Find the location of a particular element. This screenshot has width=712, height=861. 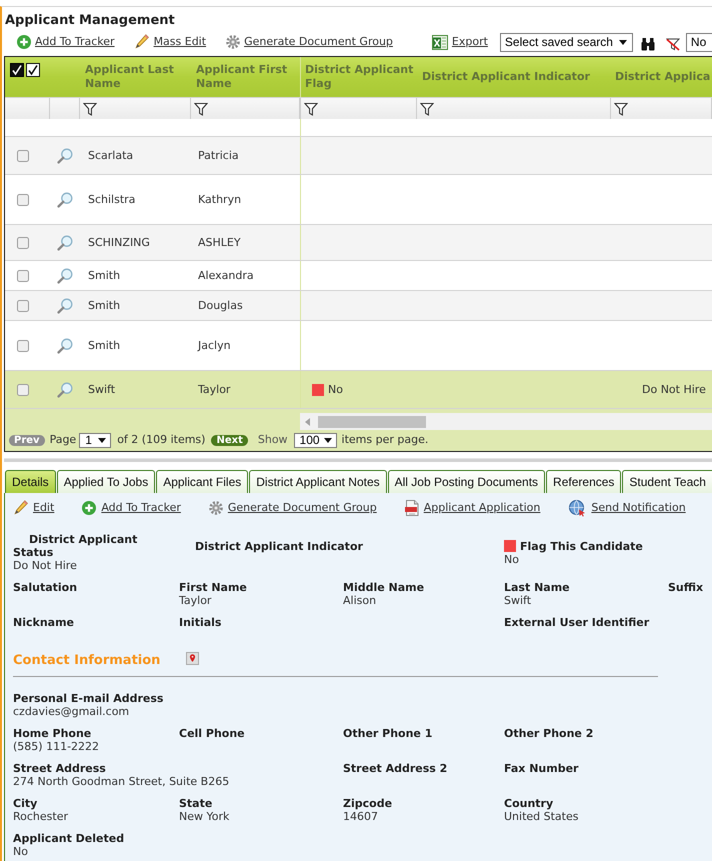

tab: Student Teach is located at coordinates (667, 481).